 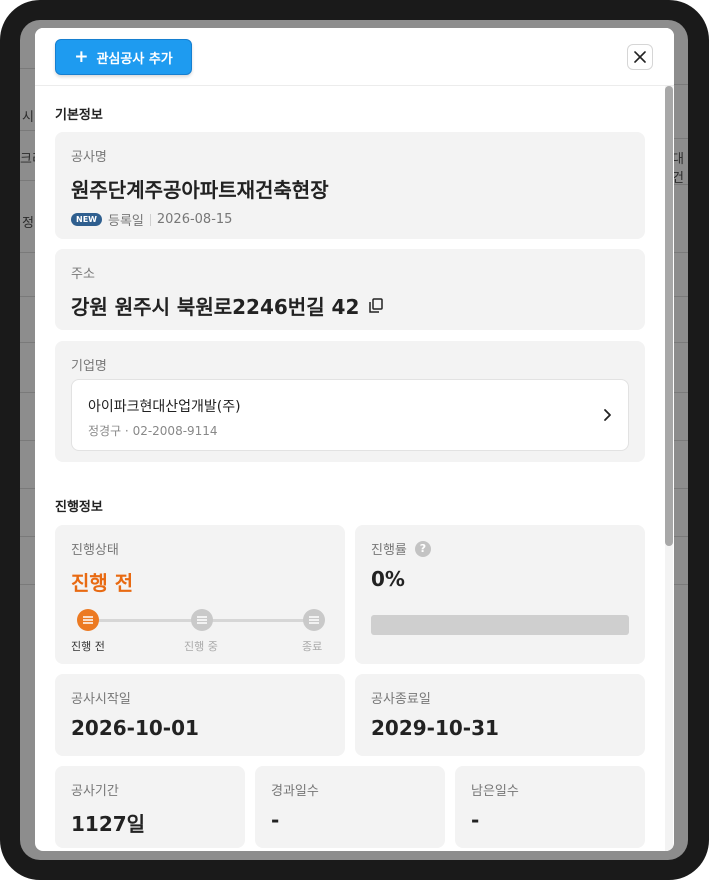 What do you see at coordinates (401, 699) in the screenshot?
I see `end-date-label: 공사종료일` at bounding box center [401, 699].